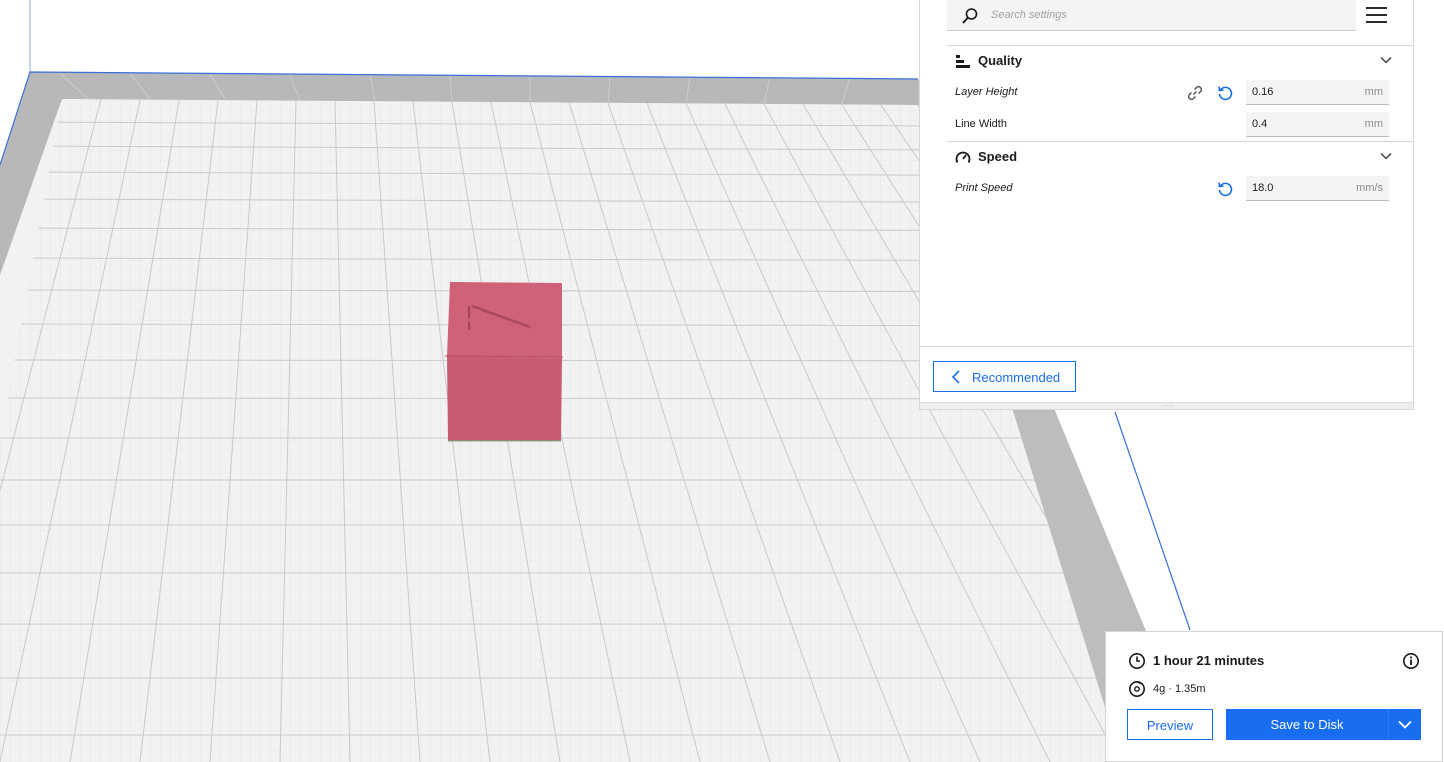  What do you see at coordinates (1411, 661) in the screenshot?
I see `info-icon` at bounding box center [1411, 661].